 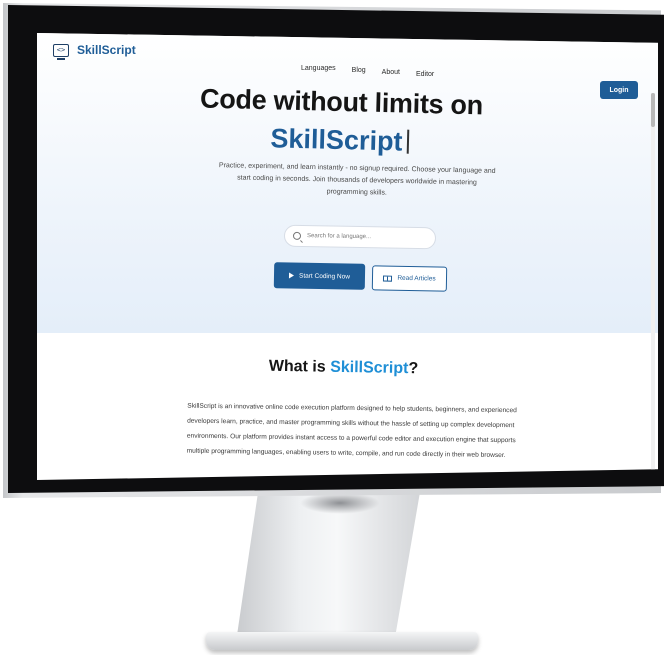 What do you see at coordinates (328, 567) in the screenshot?
I see `monitor-stand-neck` at bounding box center [328, 567].